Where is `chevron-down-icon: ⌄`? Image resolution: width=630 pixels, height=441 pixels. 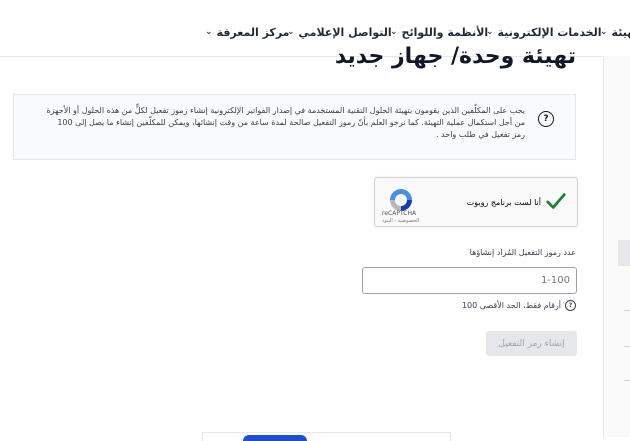 chevron-down-icon: ⌄ is located at coordinates (209, 32).